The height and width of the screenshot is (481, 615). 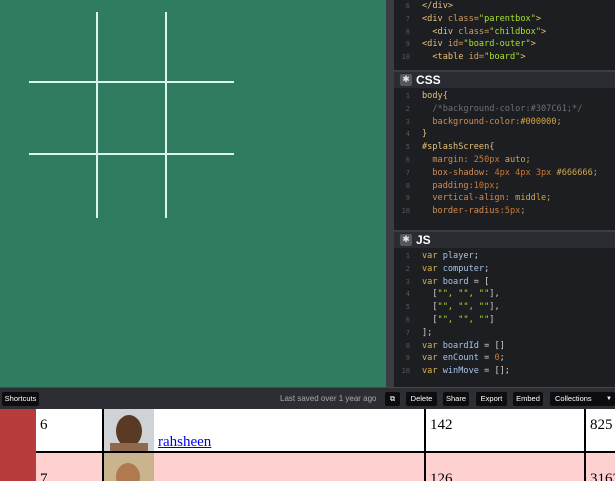 What do you see at coordinates (455, 44) in the screenshot?
I see `code-token: id=` at bounding box center [455, 44].